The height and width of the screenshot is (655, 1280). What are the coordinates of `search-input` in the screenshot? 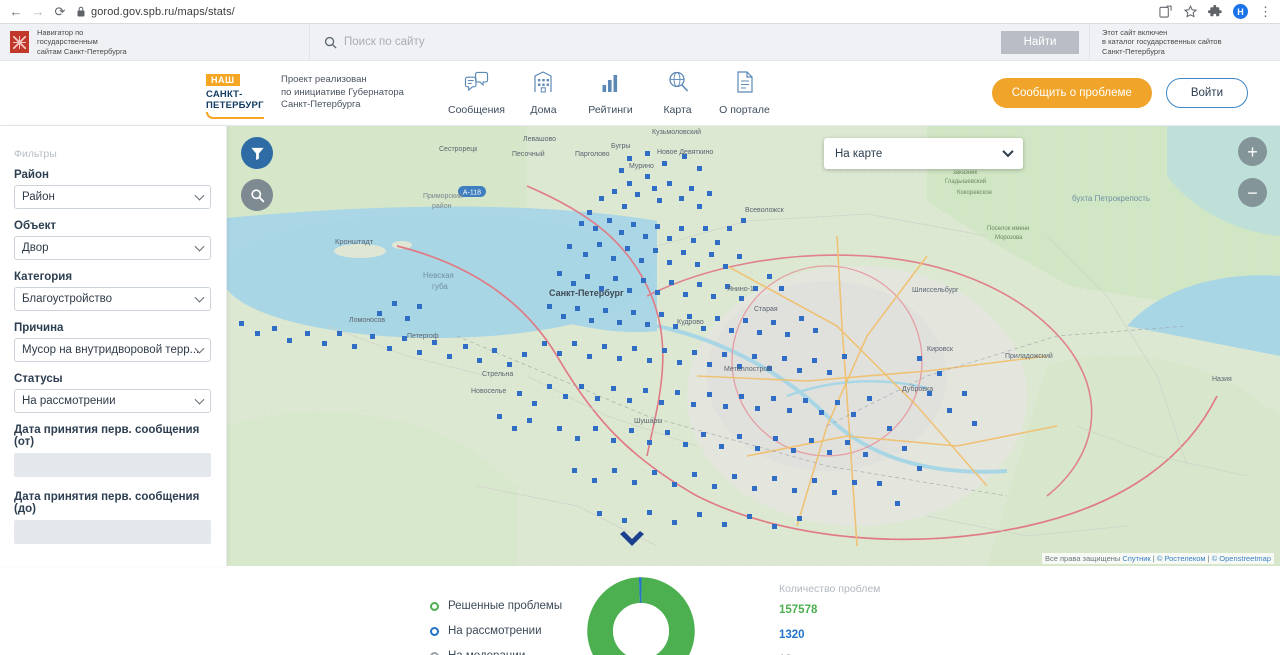 It's located at (672, 42).